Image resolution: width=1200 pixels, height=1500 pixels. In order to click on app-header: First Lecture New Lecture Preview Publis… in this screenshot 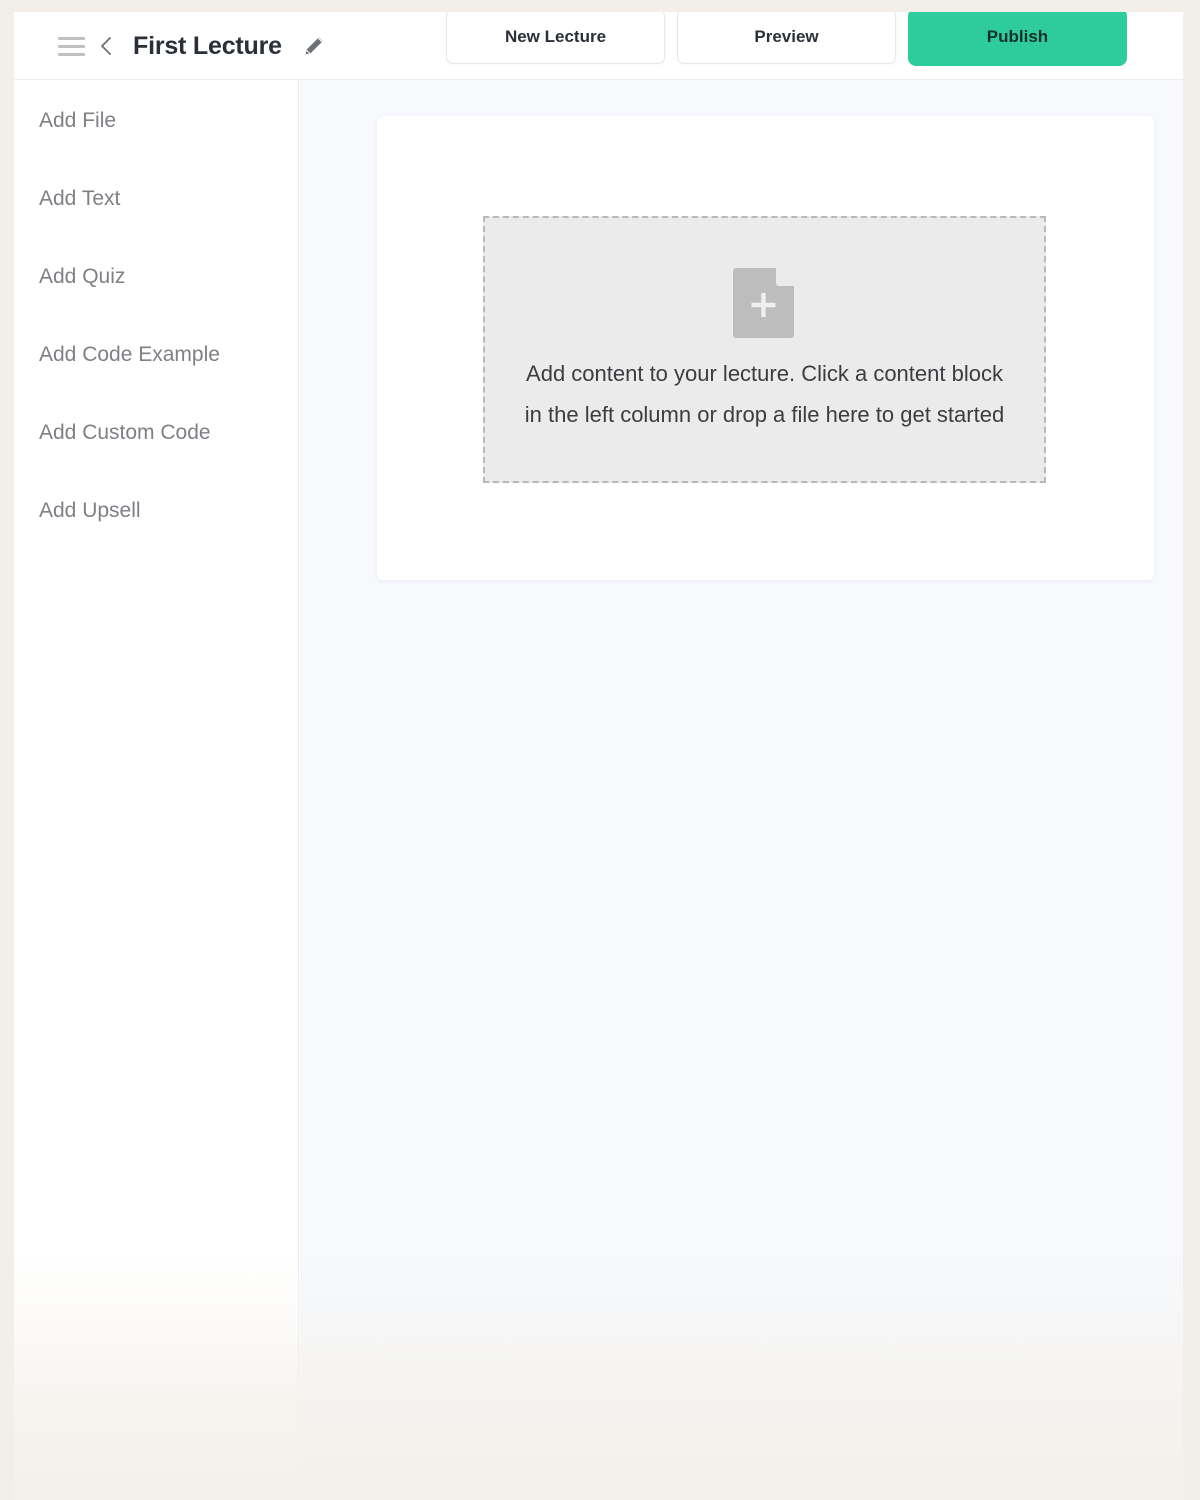, I will do `click(598, 46)`.